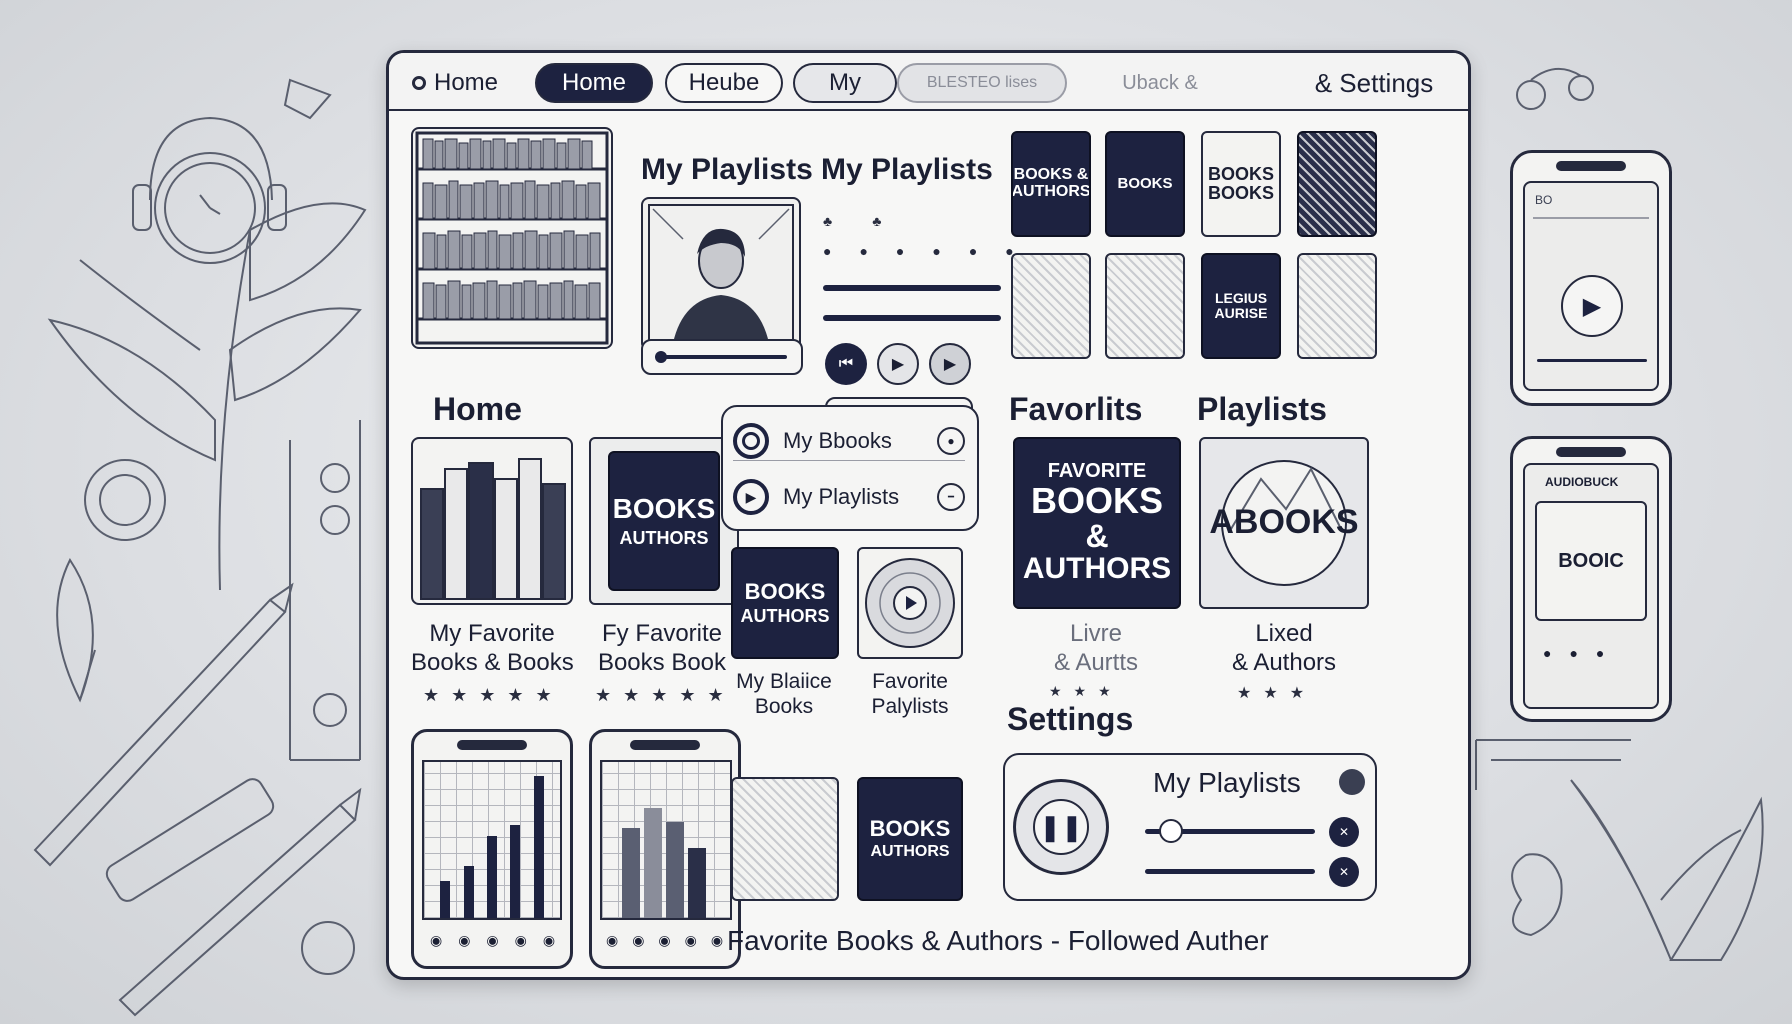  What do you see at coordinates (1352, 782) in the screenshot?
I see `player-menu-icon` at bounding box center [1352, 782].